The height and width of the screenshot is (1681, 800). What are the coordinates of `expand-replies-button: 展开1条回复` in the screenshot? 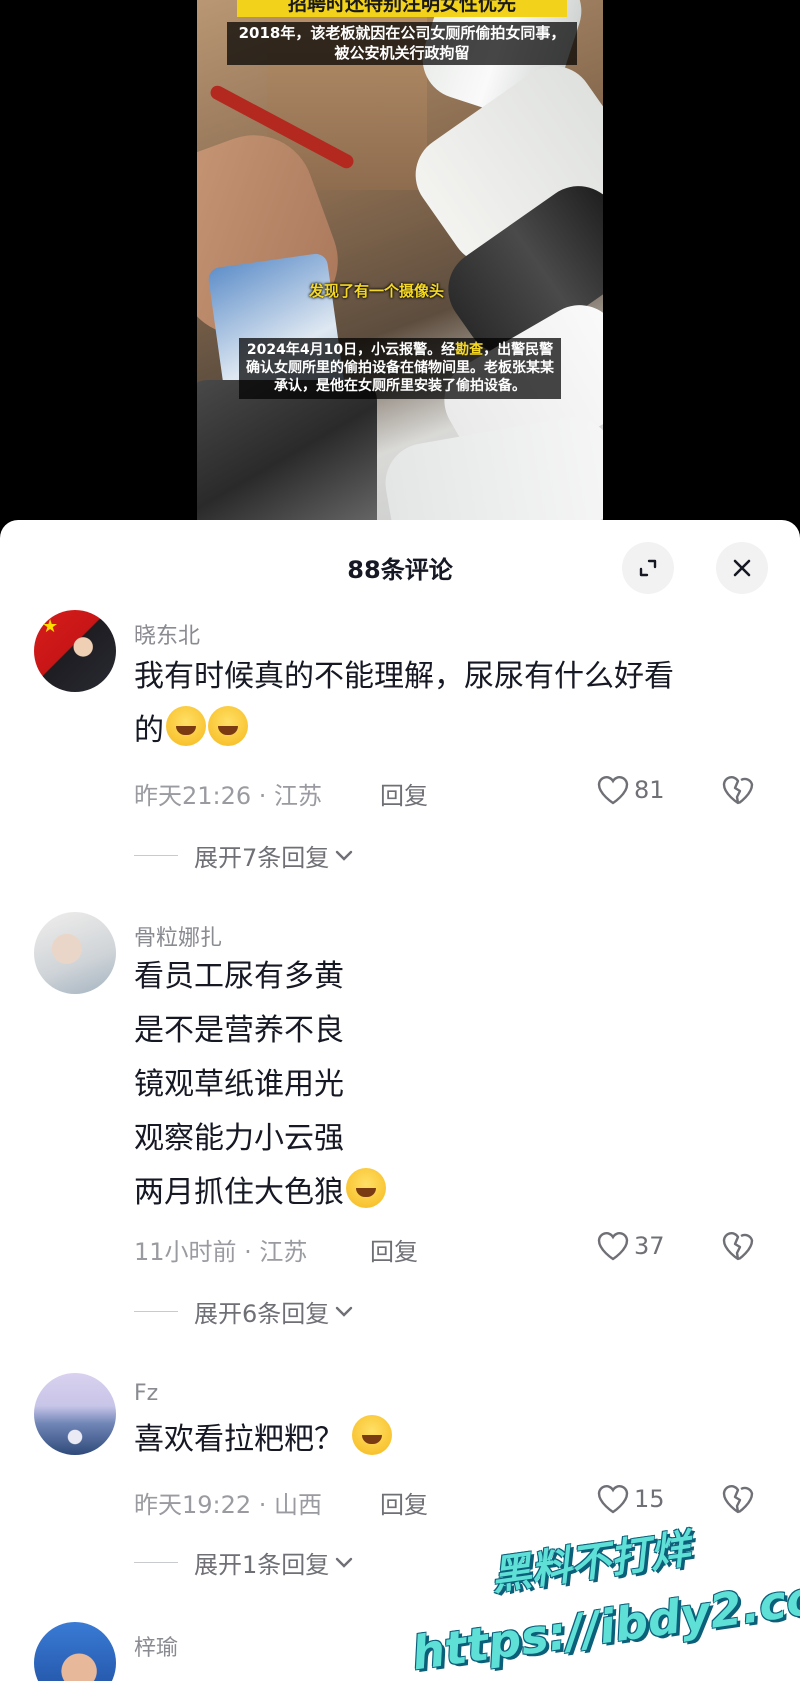 It's located at (243, 1562).